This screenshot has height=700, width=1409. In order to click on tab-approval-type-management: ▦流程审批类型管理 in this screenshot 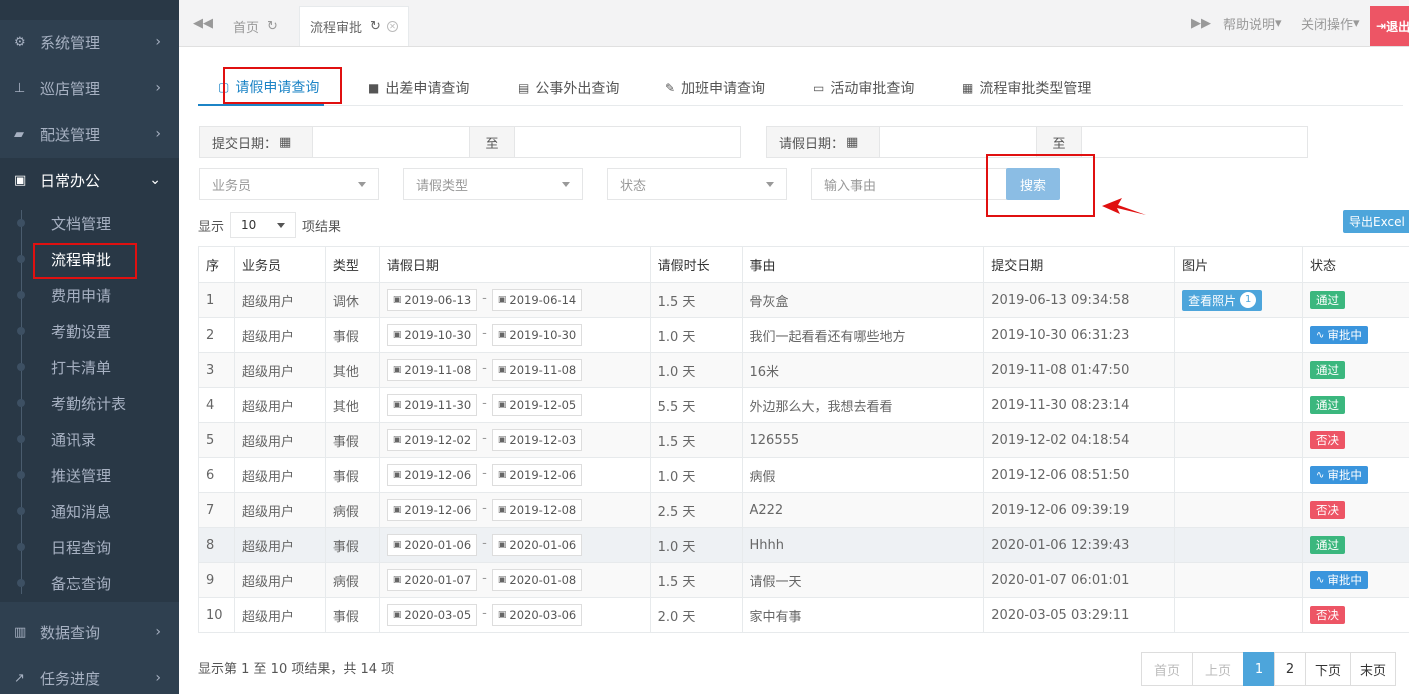, I will do `click(1026, 88)`.